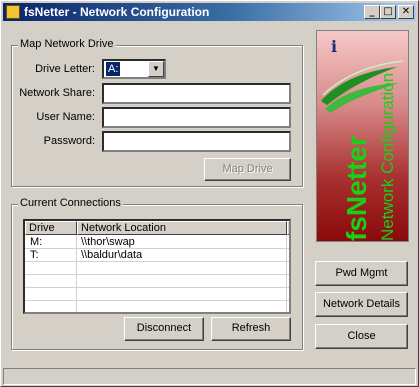 Image resolution: width=419 pixels, height=387 pixels. I want to click on close-button-label: Close, so click(361, 336).